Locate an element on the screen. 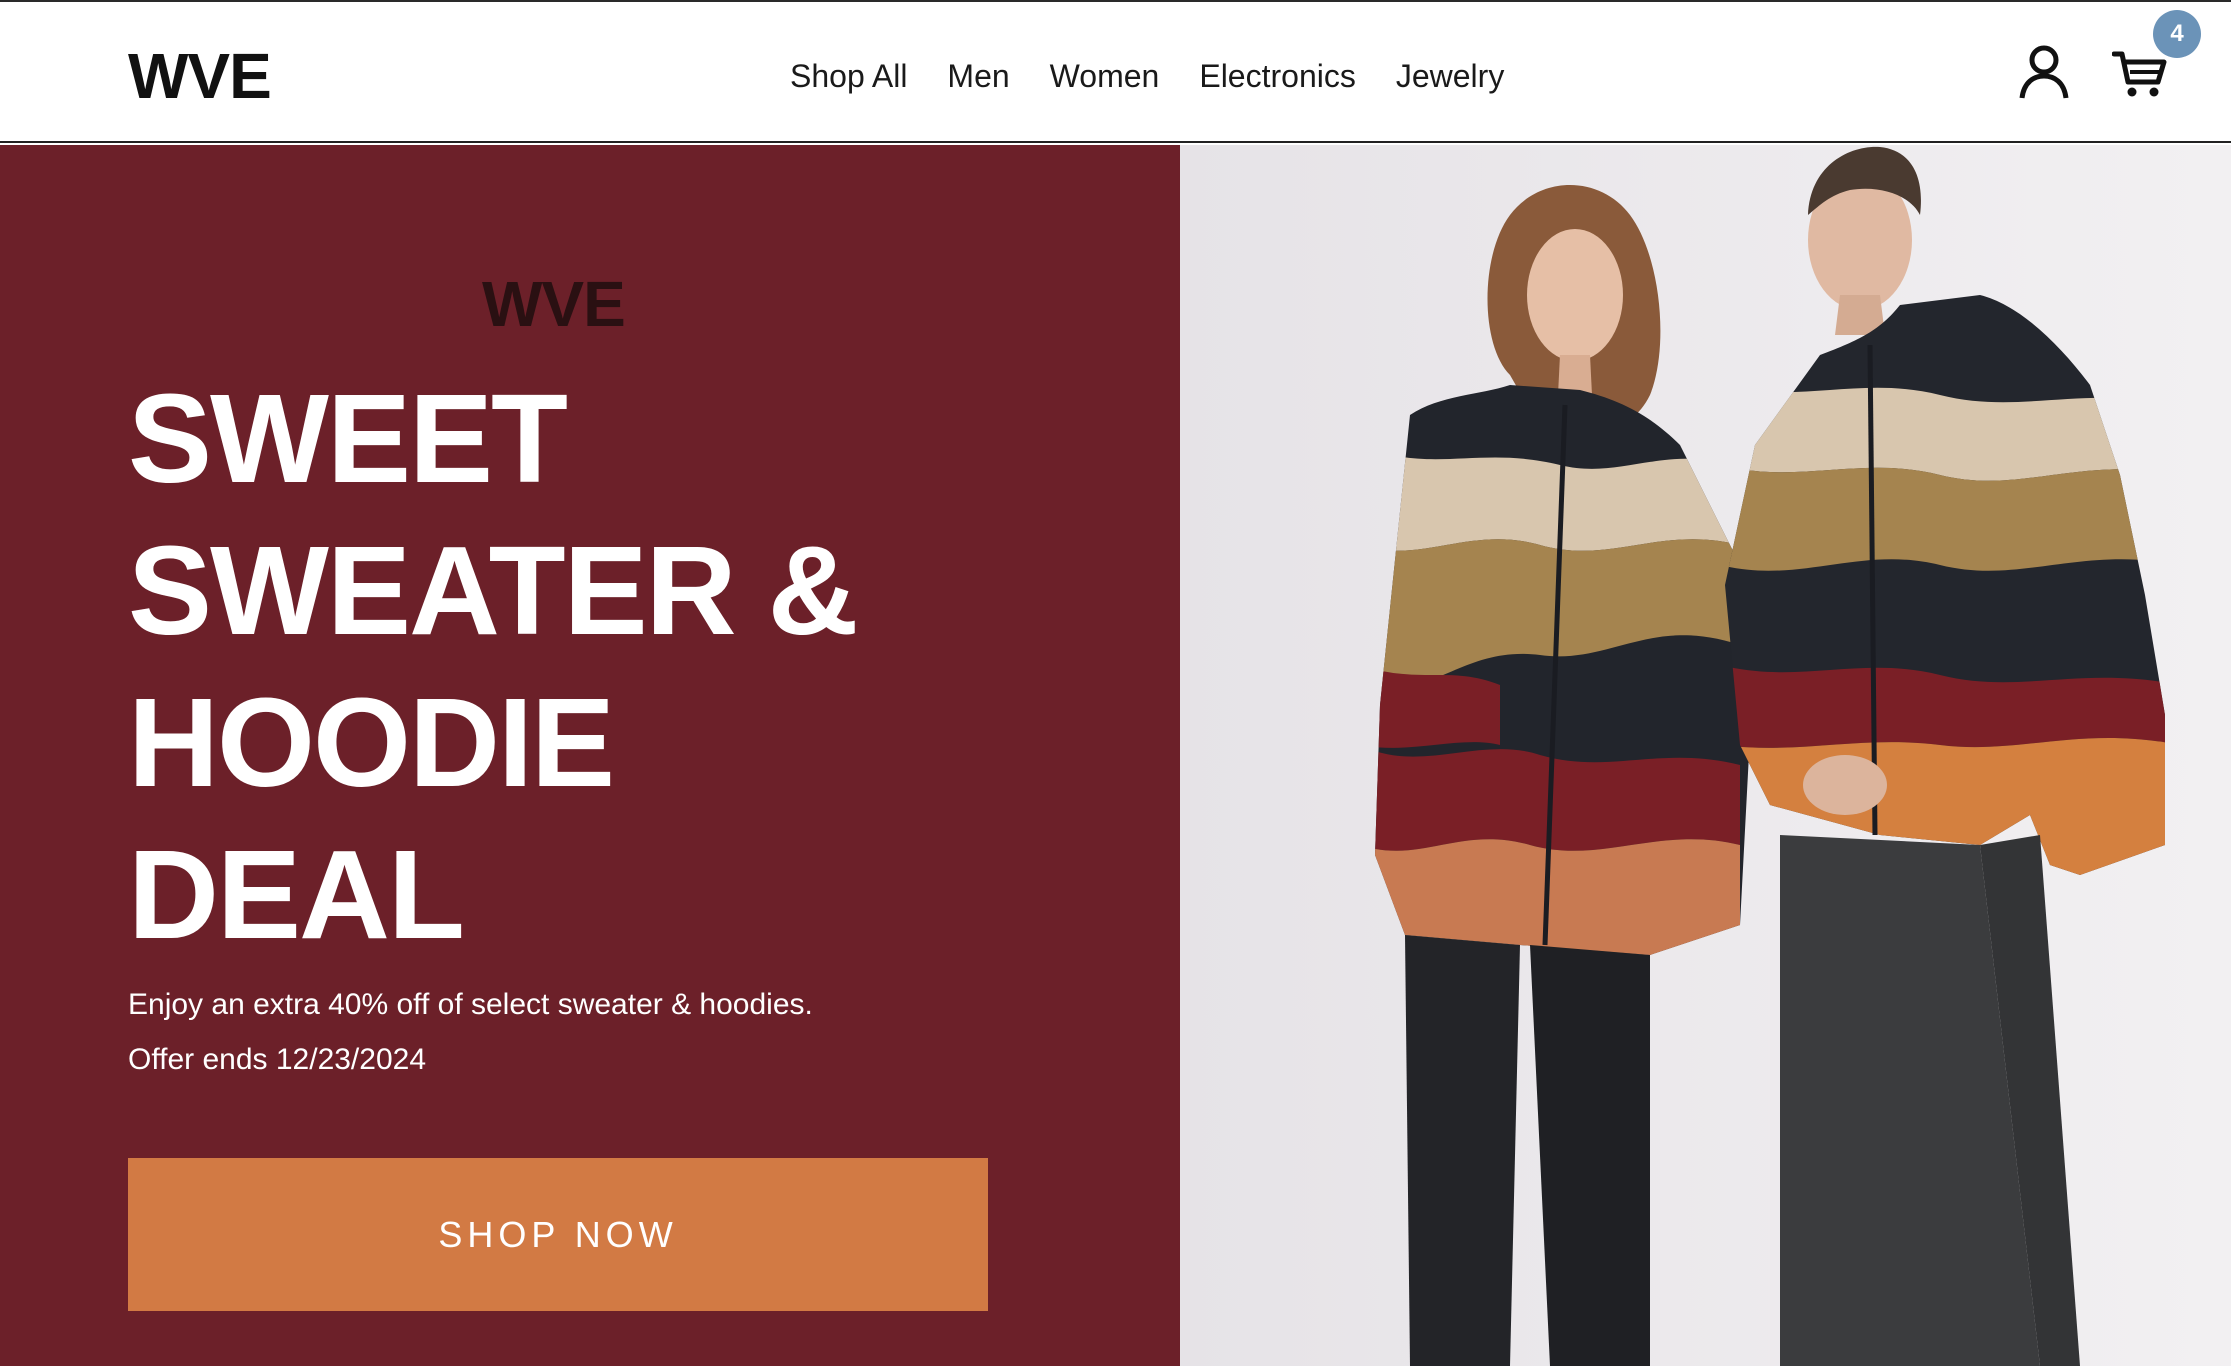  headline-line-4: DEAL is located at coordinates (296, 894).